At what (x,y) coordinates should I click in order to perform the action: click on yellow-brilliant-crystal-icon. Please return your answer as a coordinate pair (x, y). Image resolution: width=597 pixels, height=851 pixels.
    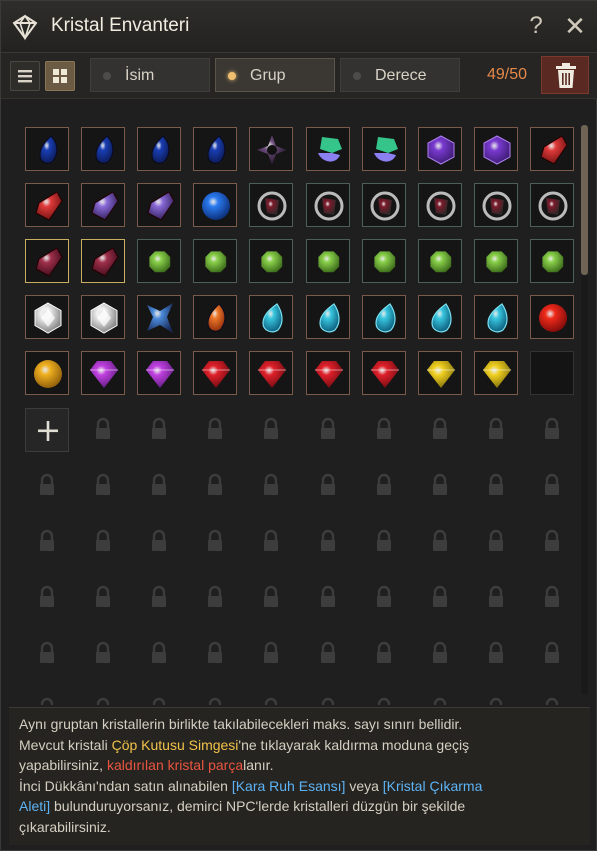
    Looking at the image, I should click on (497, 374).